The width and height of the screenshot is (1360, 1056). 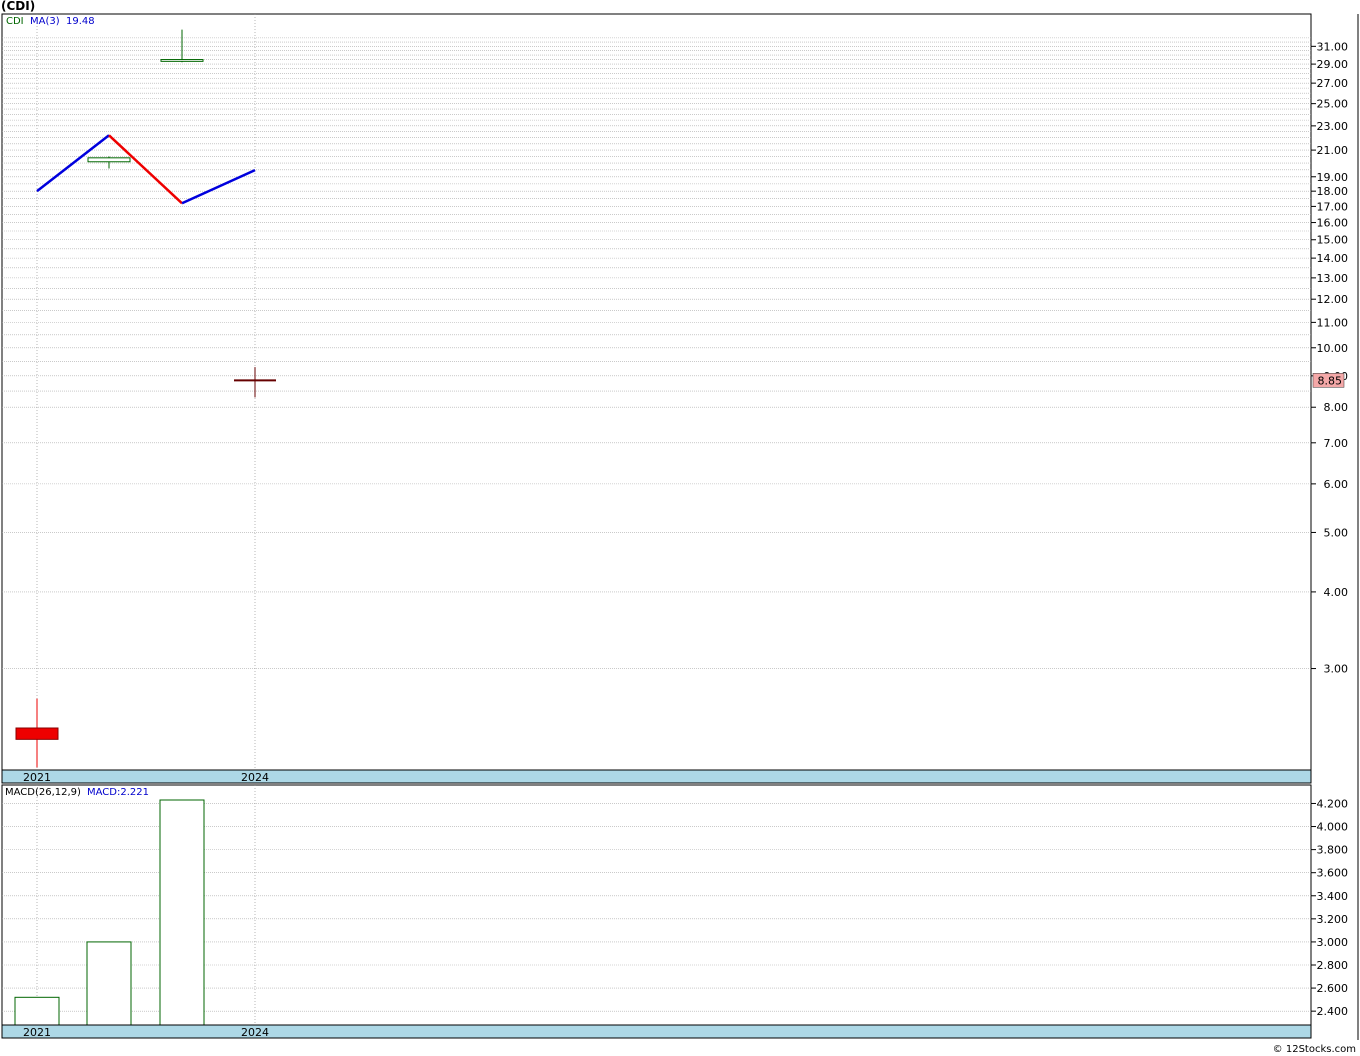 What do you see at coordinates (1333, 850) in the screenshot?
I see `macd-tick-label: 3.800` at bounding box center [1333, 850].